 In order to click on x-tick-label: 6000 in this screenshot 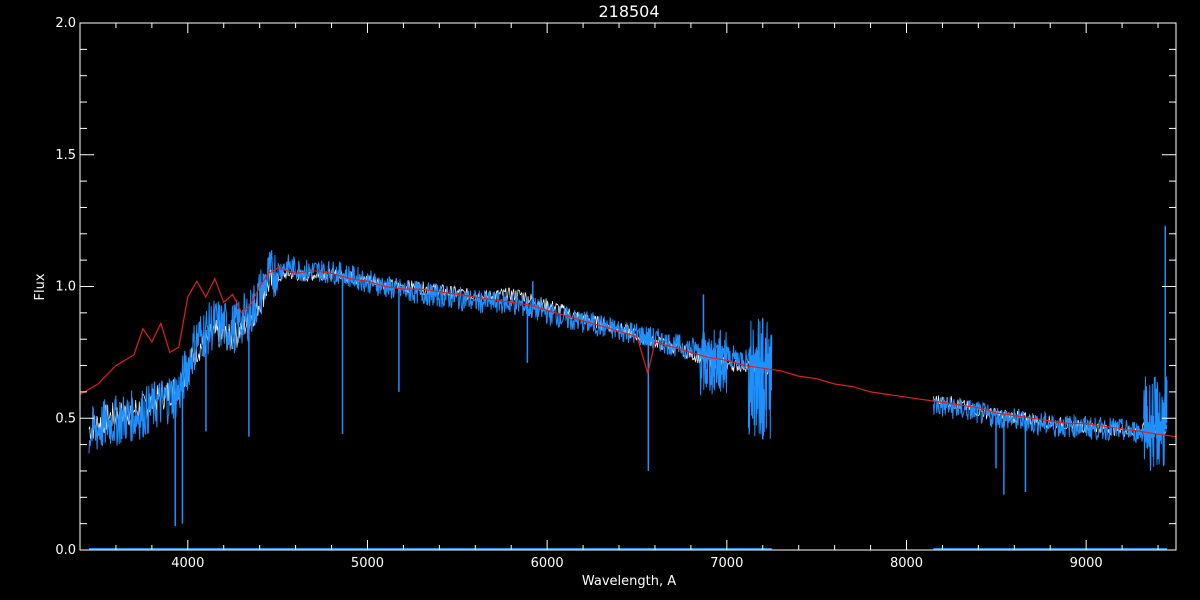, I will do `click(547, 563)`.